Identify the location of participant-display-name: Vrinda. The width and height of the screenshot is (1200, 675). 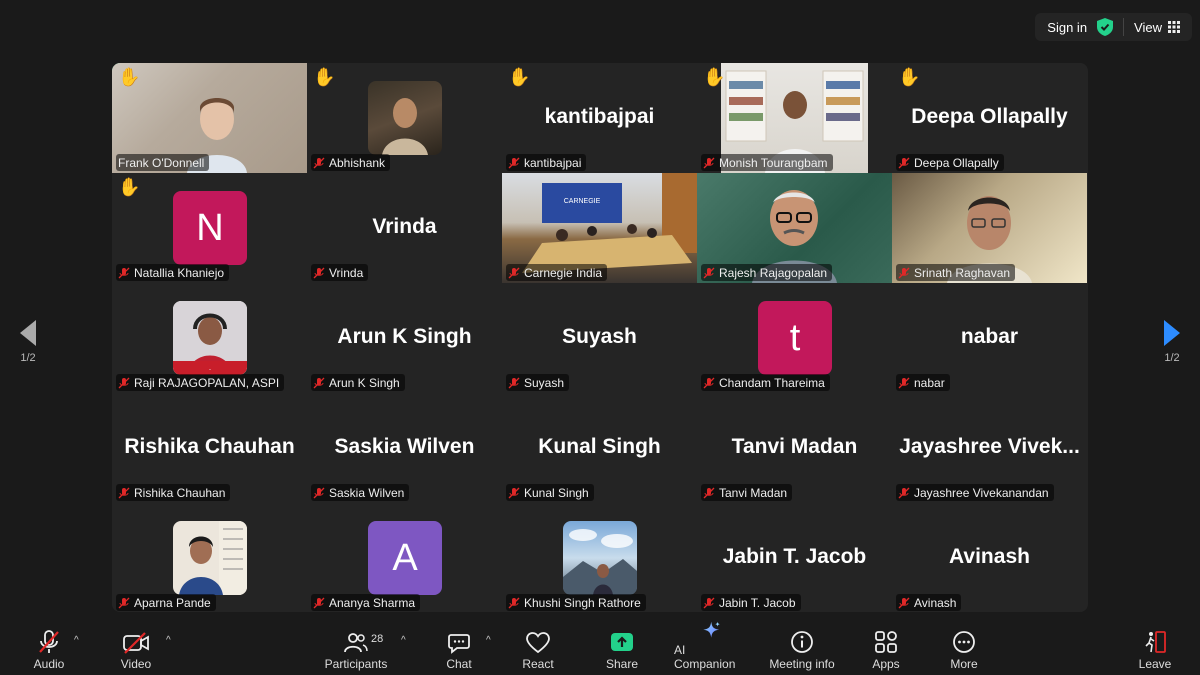
(404, 226).